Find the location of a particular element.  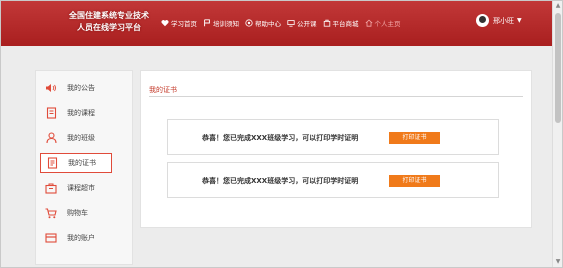

cart-icon is located at coordinates (51, 213).